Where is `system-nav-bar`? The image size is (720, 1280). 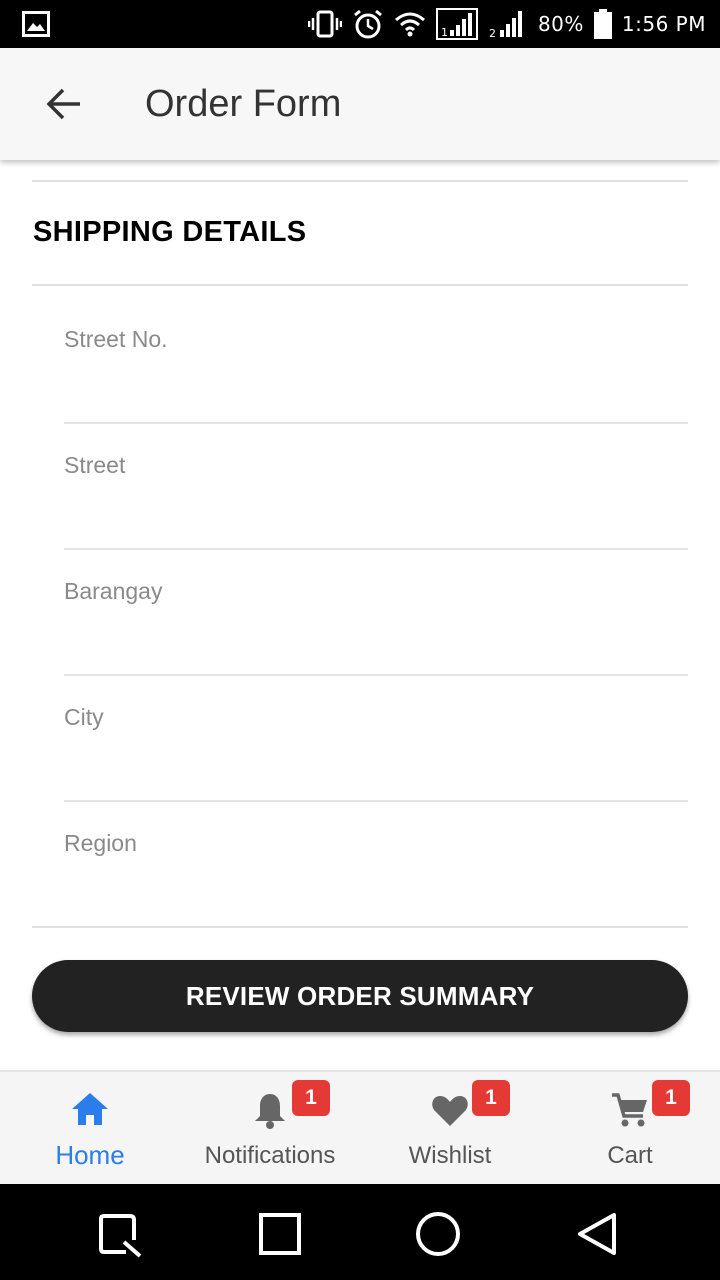 system-nav-bar is located at coordinates (360, 1232).